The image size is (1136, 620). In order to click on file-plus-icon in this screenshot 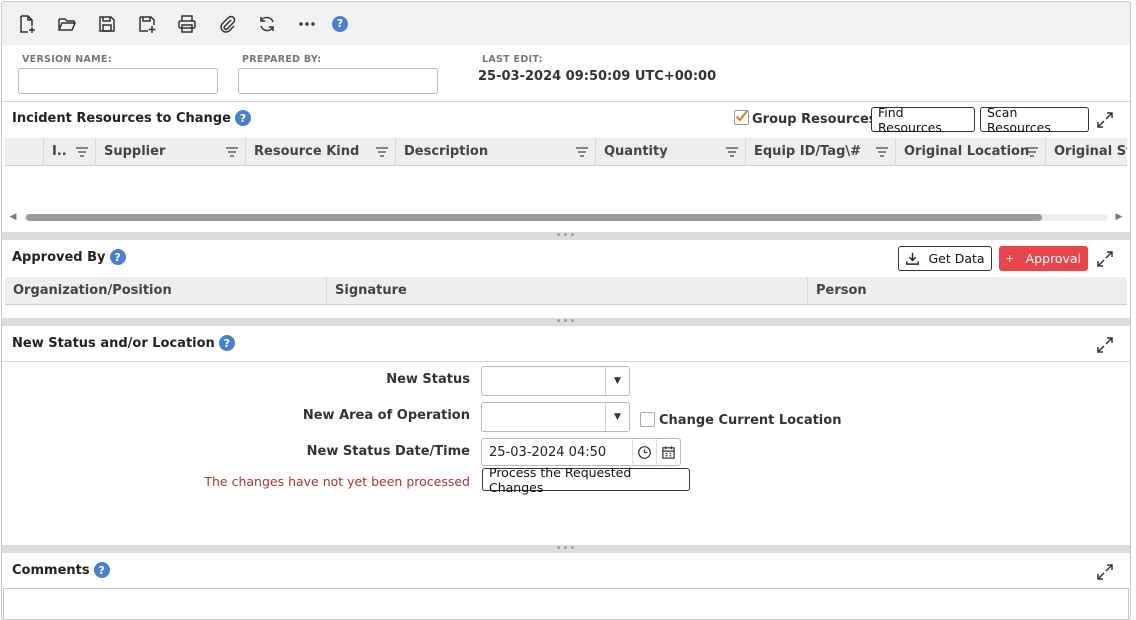, I will do `click(27, 23)`.